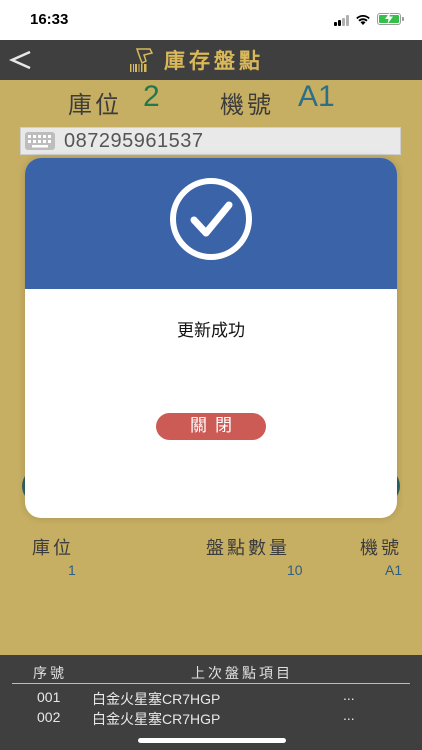 This screenshot has width=422, height=750. What do you see at coordinates (40, 141) in the screenshot?
I see `keyboard-icon` at bounding box center [40, 141].